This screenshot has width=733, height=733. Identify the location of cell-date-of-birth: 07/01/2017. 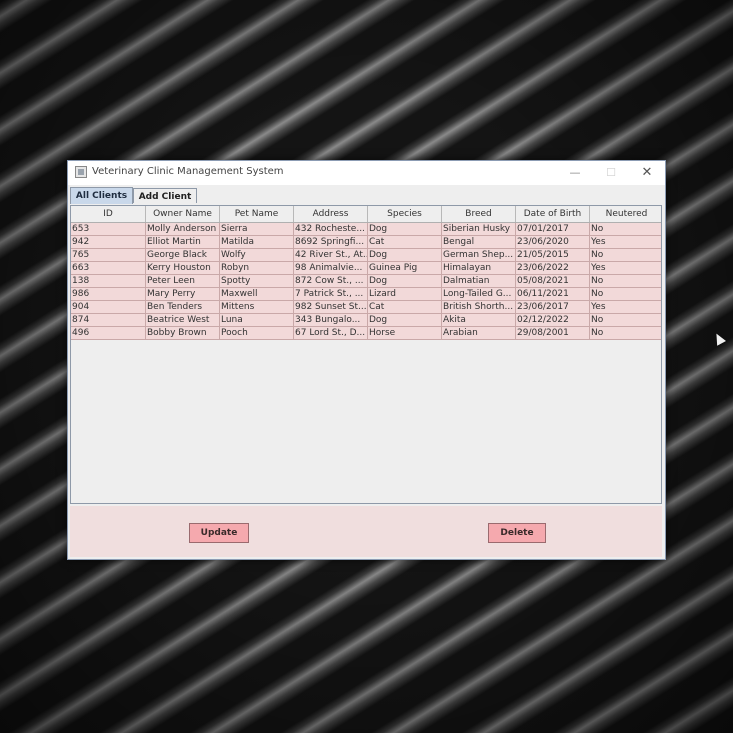
(553, 229).